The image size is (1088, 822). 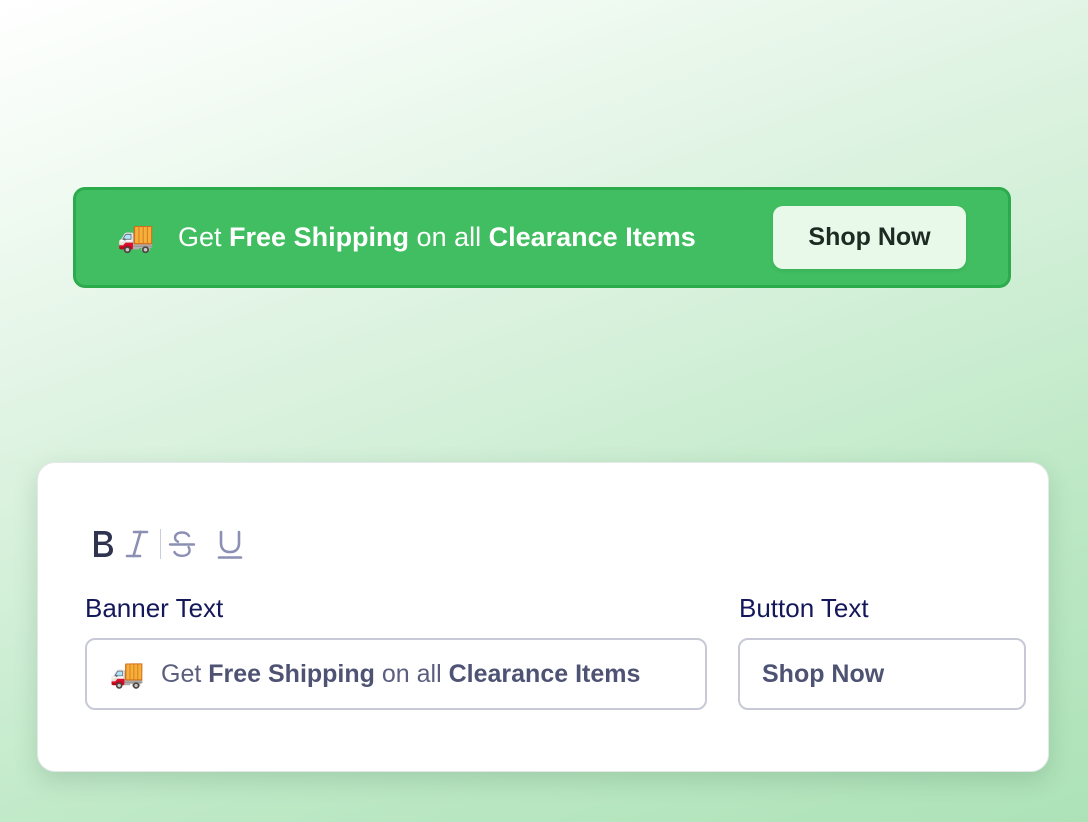 I want to click on button-text-input: Shop Now, so click(x=882, y=674).